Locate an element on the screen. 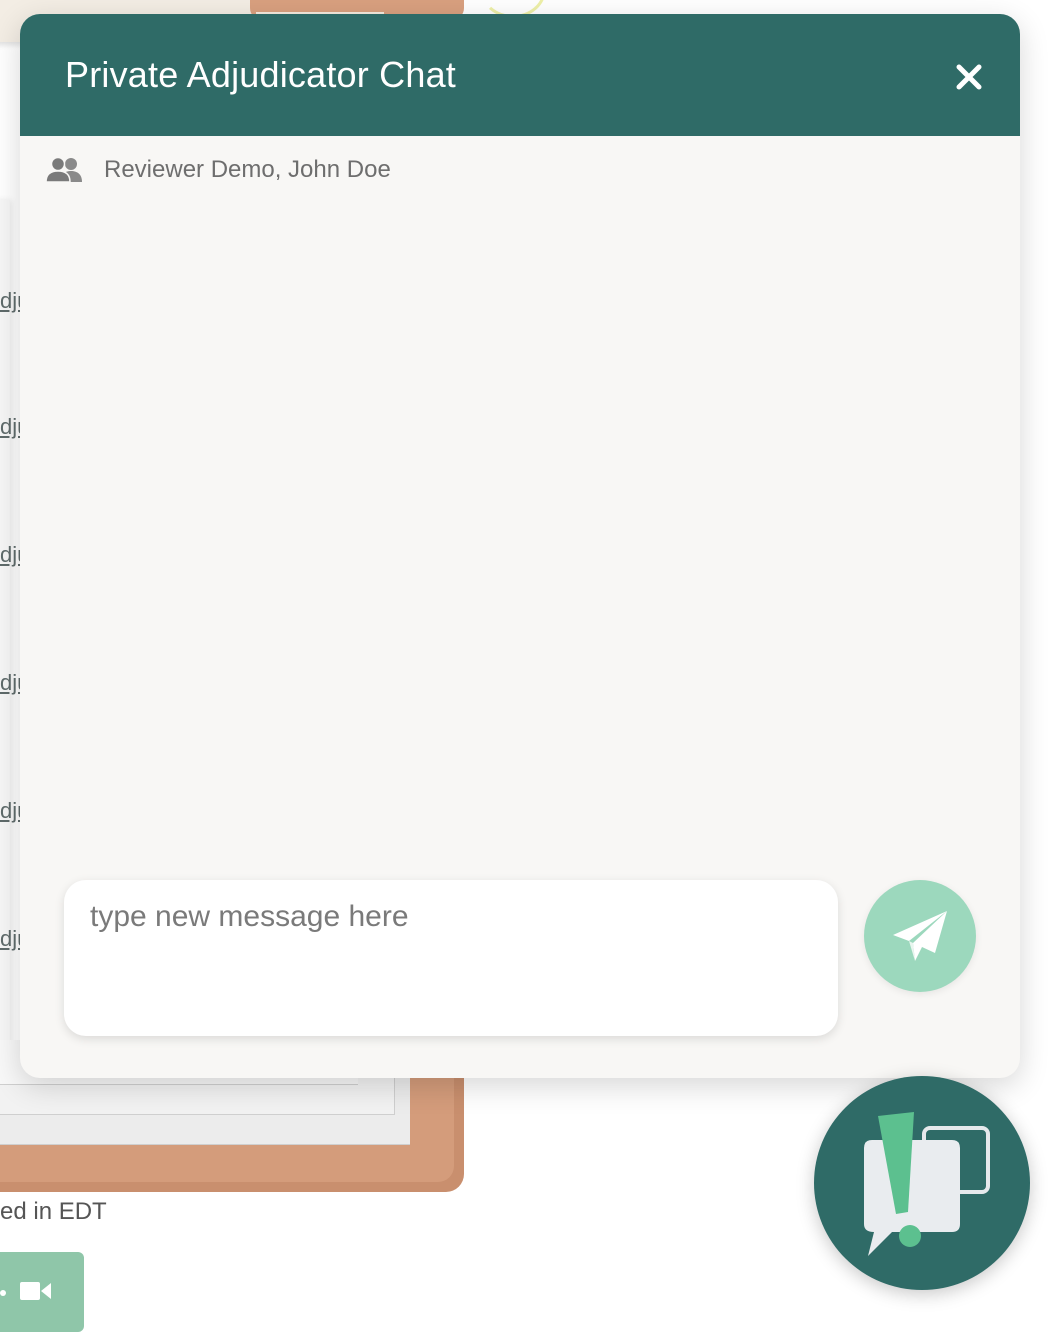 Image resolution: width=1052 pixels, height=1332 pixels. video-button is located at coordinates (42, 1292).